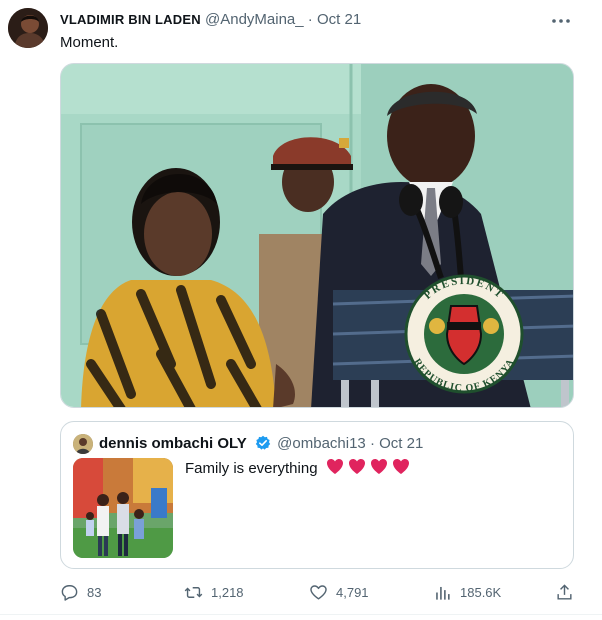  Describe the element at coordinates (254, 19) in the screenshot. I see `handle: @AndyMaina_` at that location.